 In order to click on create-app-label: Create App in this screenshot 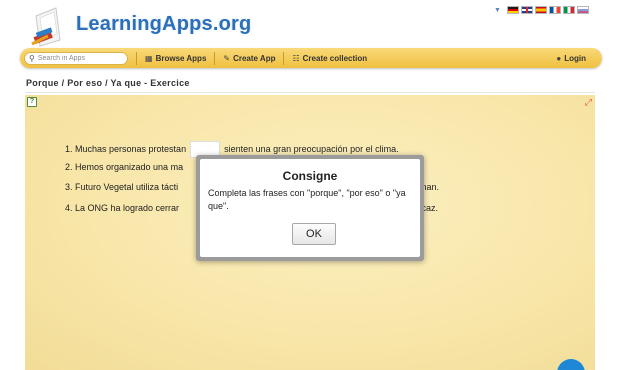, I will do `click(254, 58)`.